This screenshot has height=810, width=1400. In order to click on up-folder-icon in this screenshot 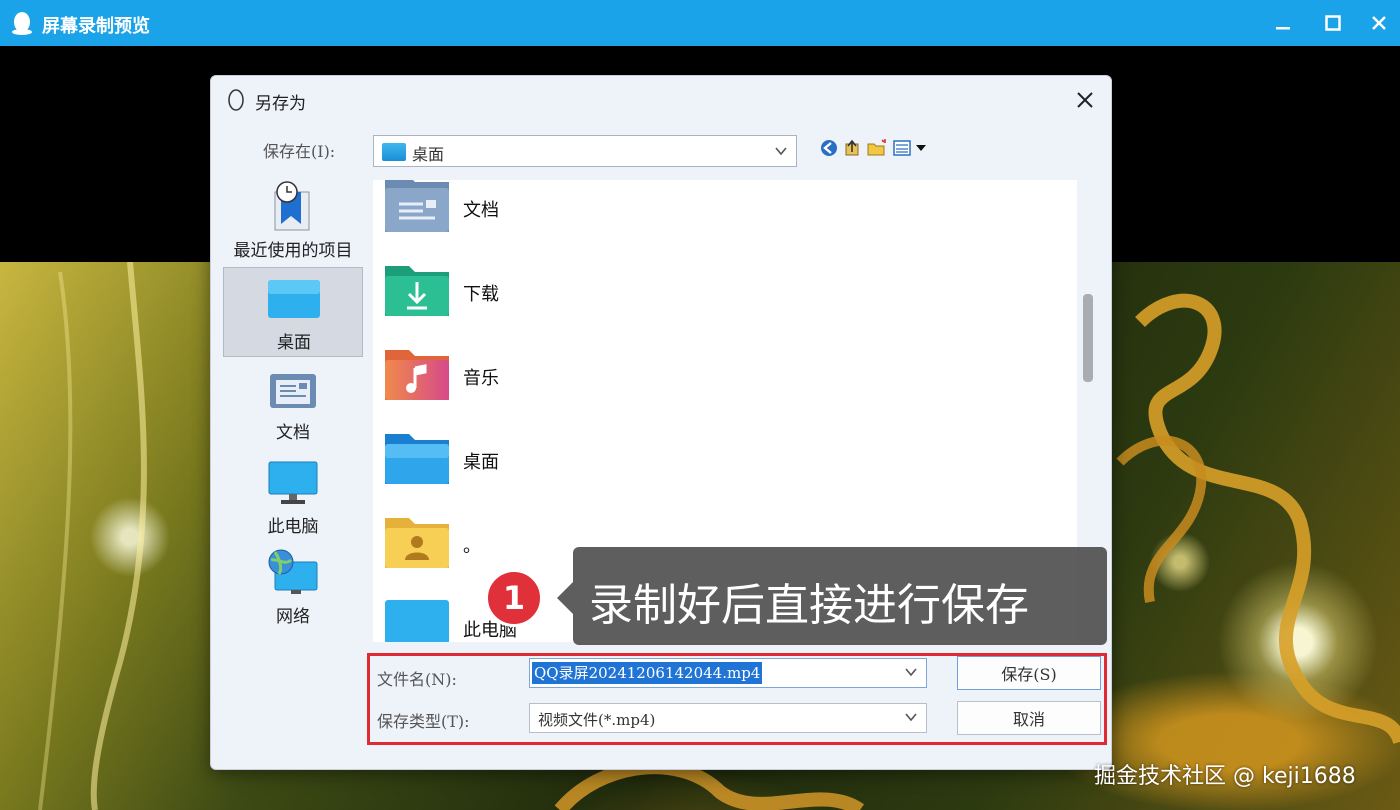, I will do `click(852, 147)`.